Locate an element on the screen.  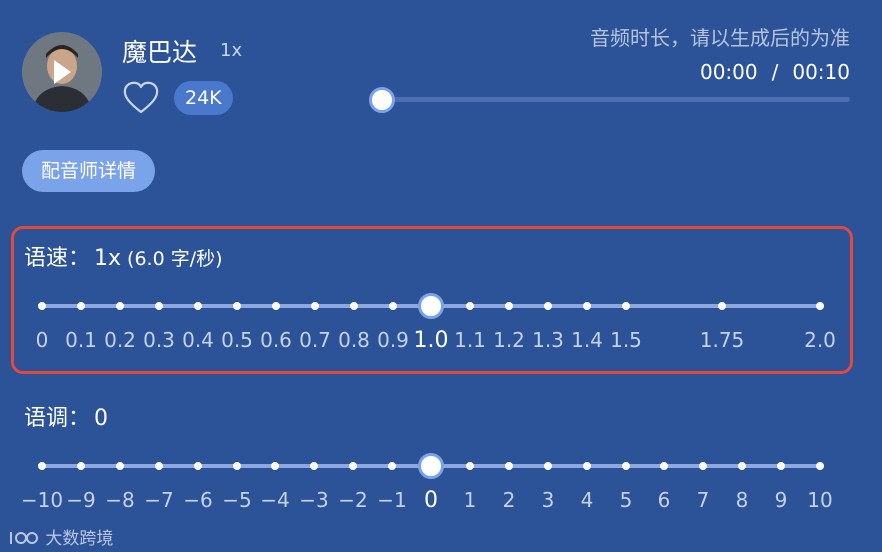
logo-icon is located at coordinates (24, 538).